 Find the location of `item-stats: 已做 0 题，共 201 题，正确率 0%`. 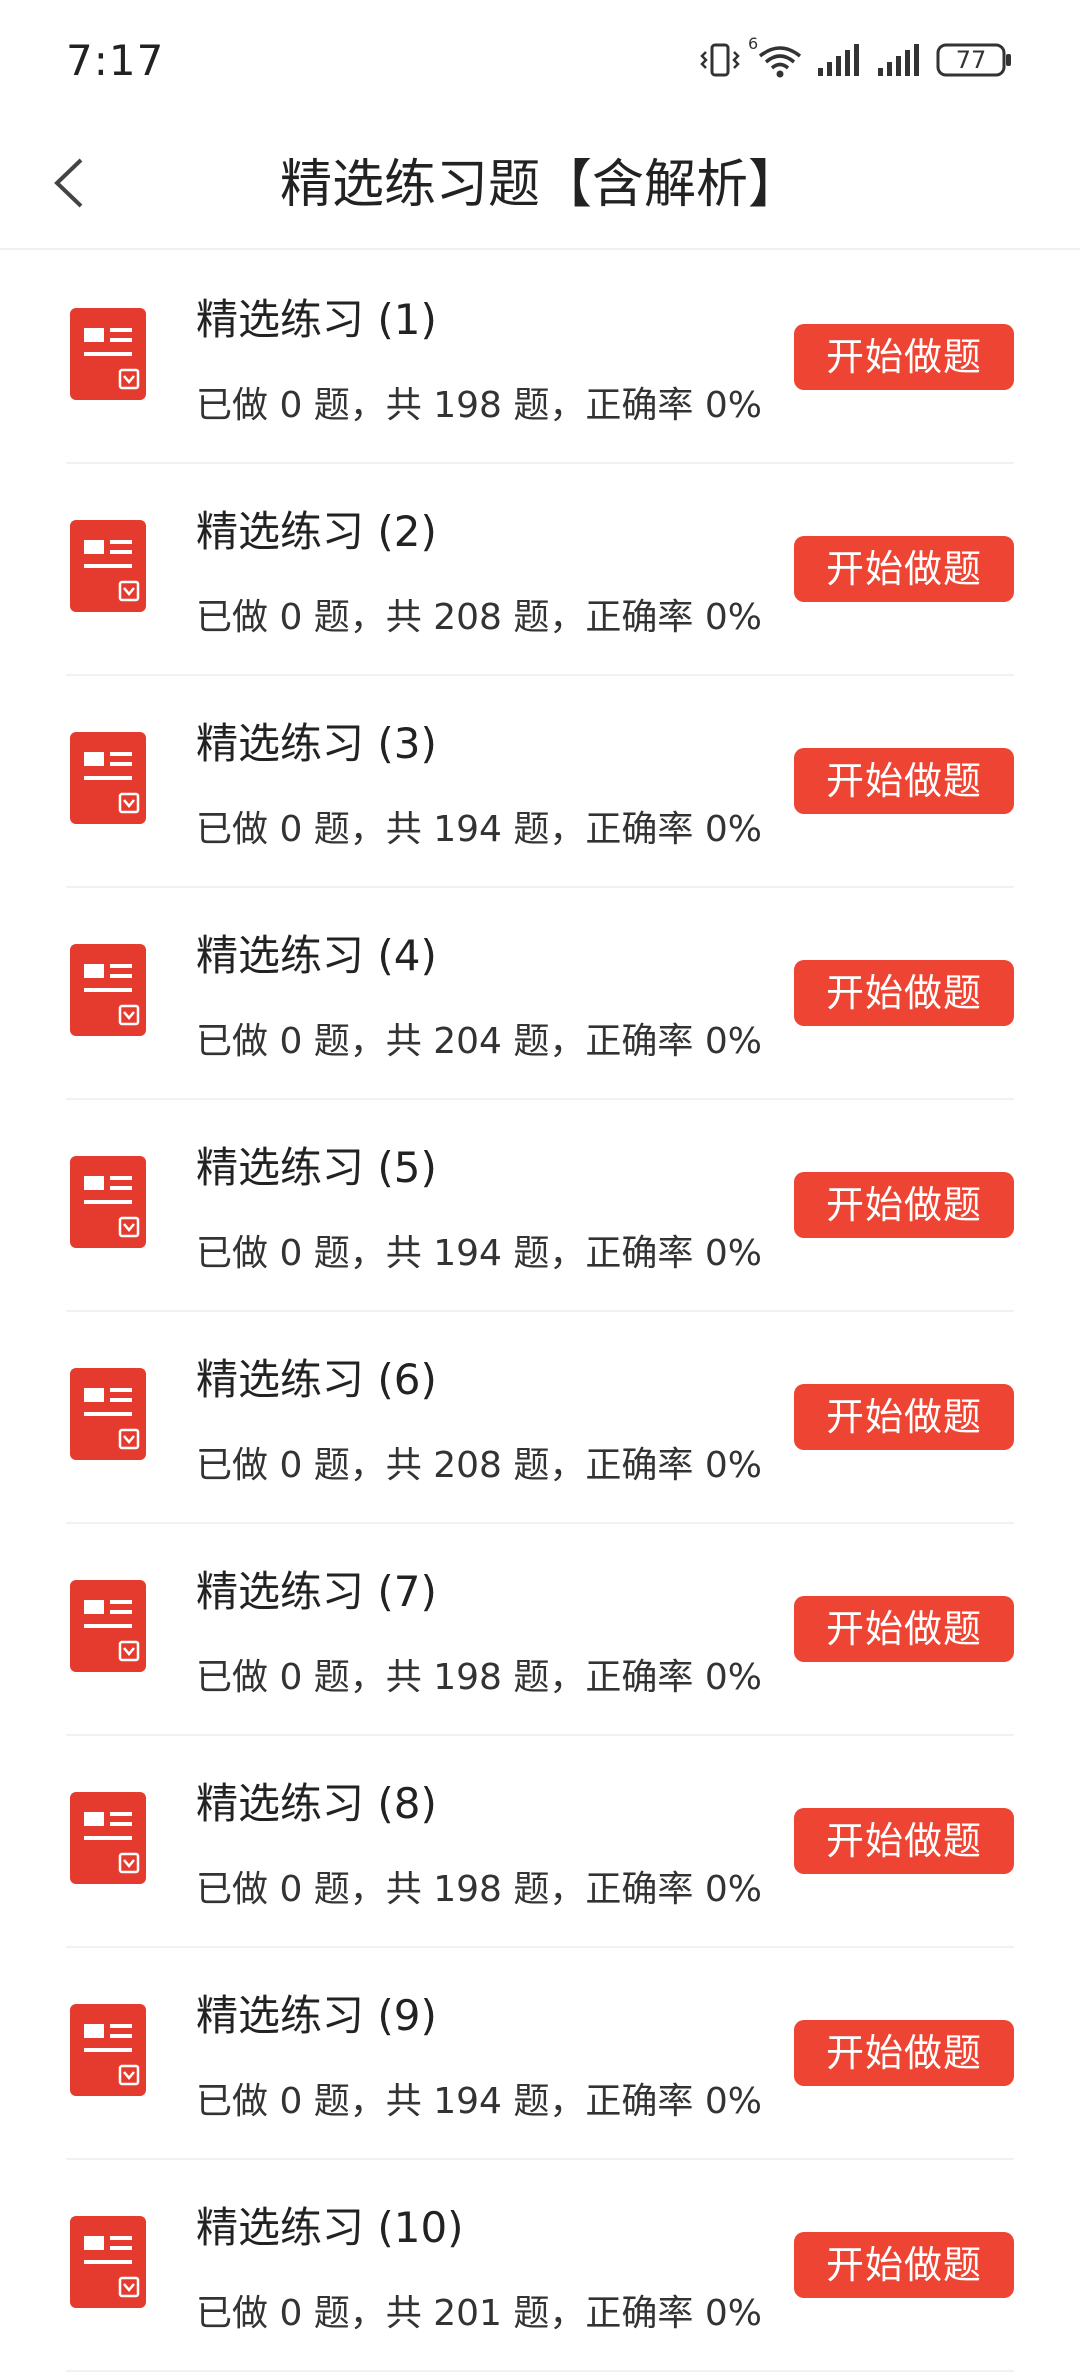

item-stats: 已做 0 题，共 201 题，正确率 0% is located at coordinates (479, 2313).